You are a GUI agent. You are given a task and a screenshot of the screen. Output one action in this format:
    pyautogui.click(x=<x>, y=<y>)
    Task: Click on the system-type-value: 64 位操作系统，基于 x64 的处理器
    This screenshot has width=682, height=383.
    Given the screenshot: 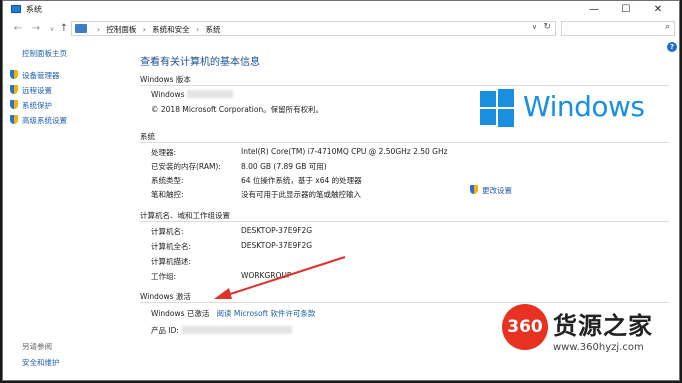 What is the action you would take?
    pyautogui.click(x=301, y=180)
    